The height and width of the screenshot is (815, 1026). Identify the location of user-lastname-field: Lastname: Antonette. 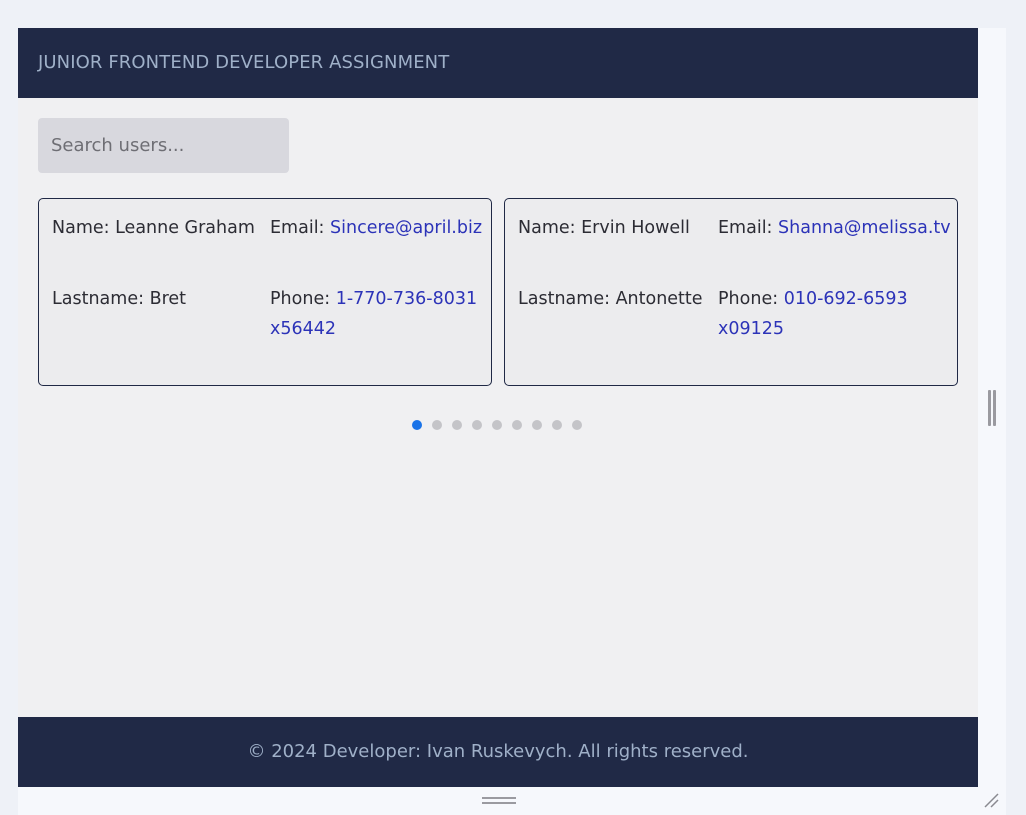
(610, 299).